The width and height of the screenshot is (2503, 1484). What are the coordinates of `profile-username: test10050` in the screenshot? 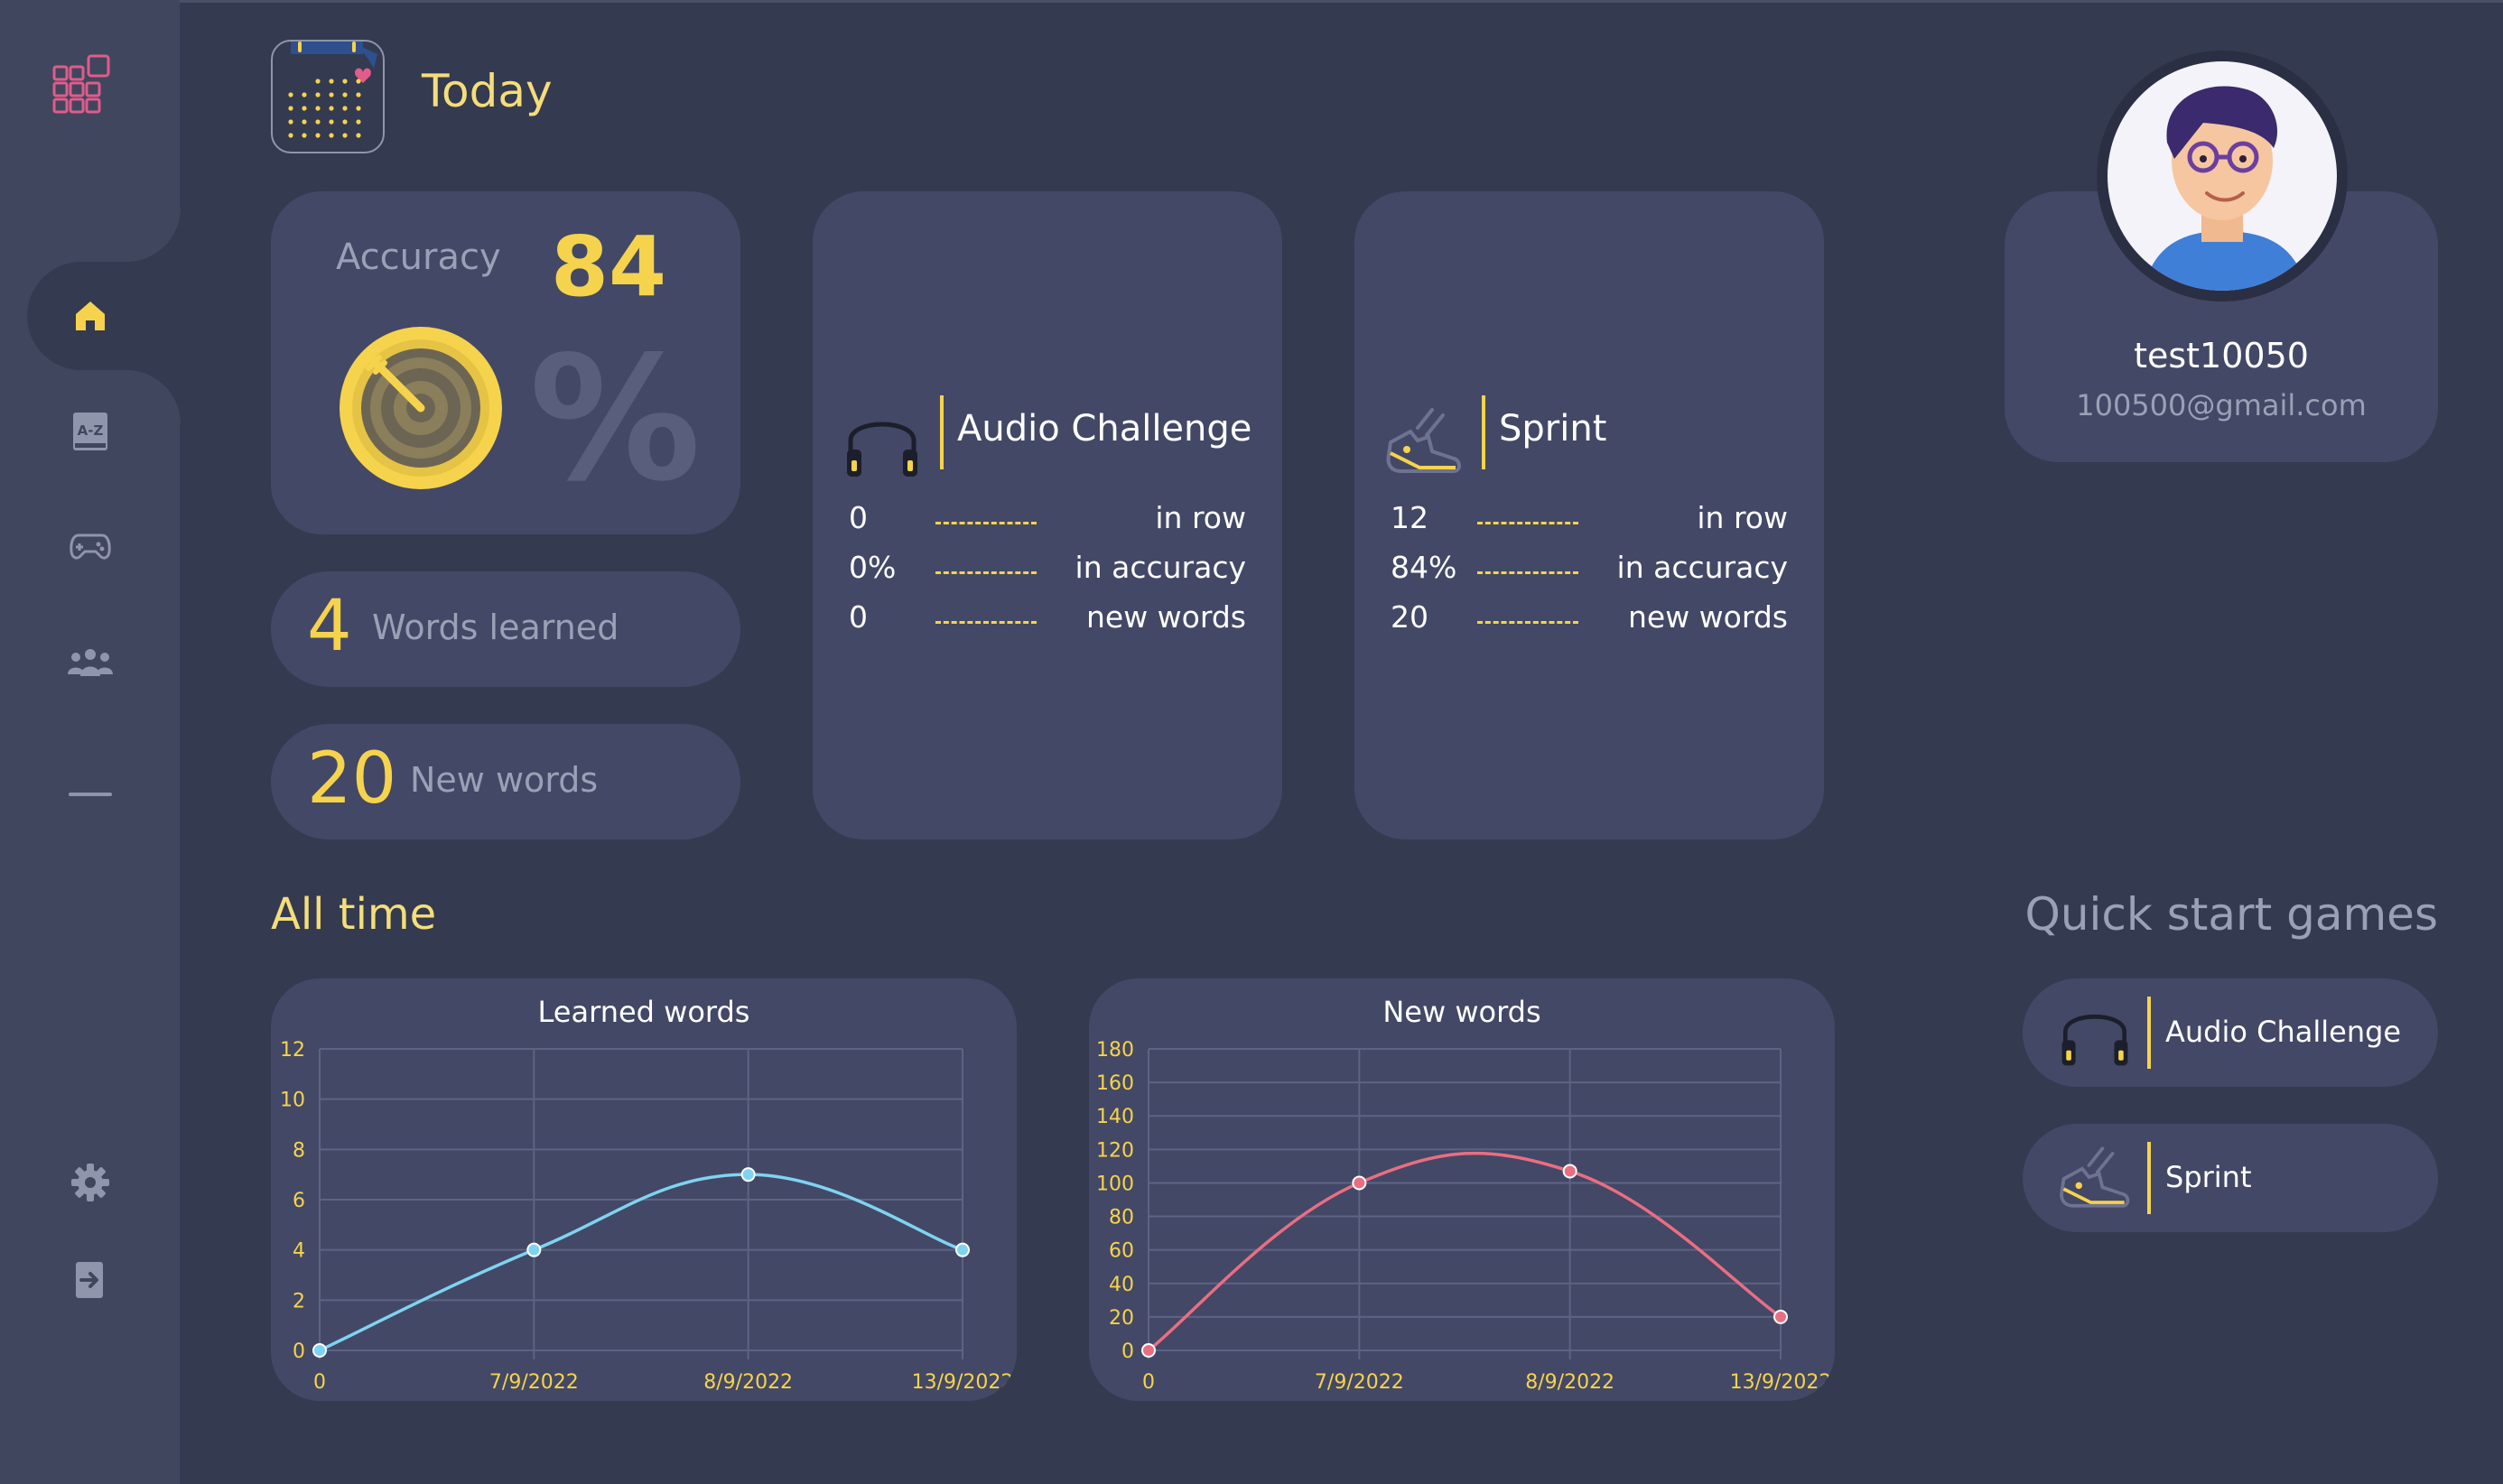 It's located at (2221, 356).